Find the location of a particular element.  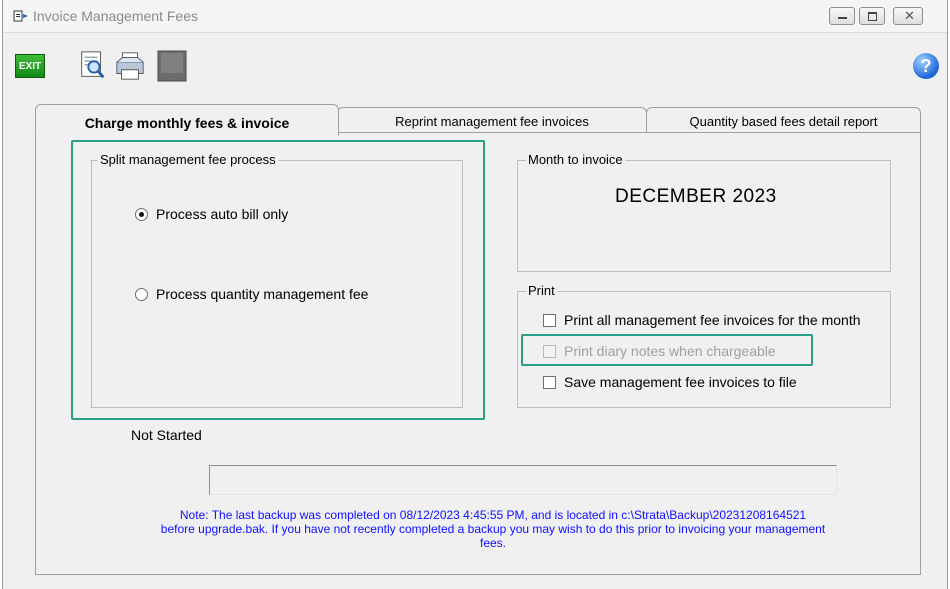

report-icon is located at coordinates (172, 66).